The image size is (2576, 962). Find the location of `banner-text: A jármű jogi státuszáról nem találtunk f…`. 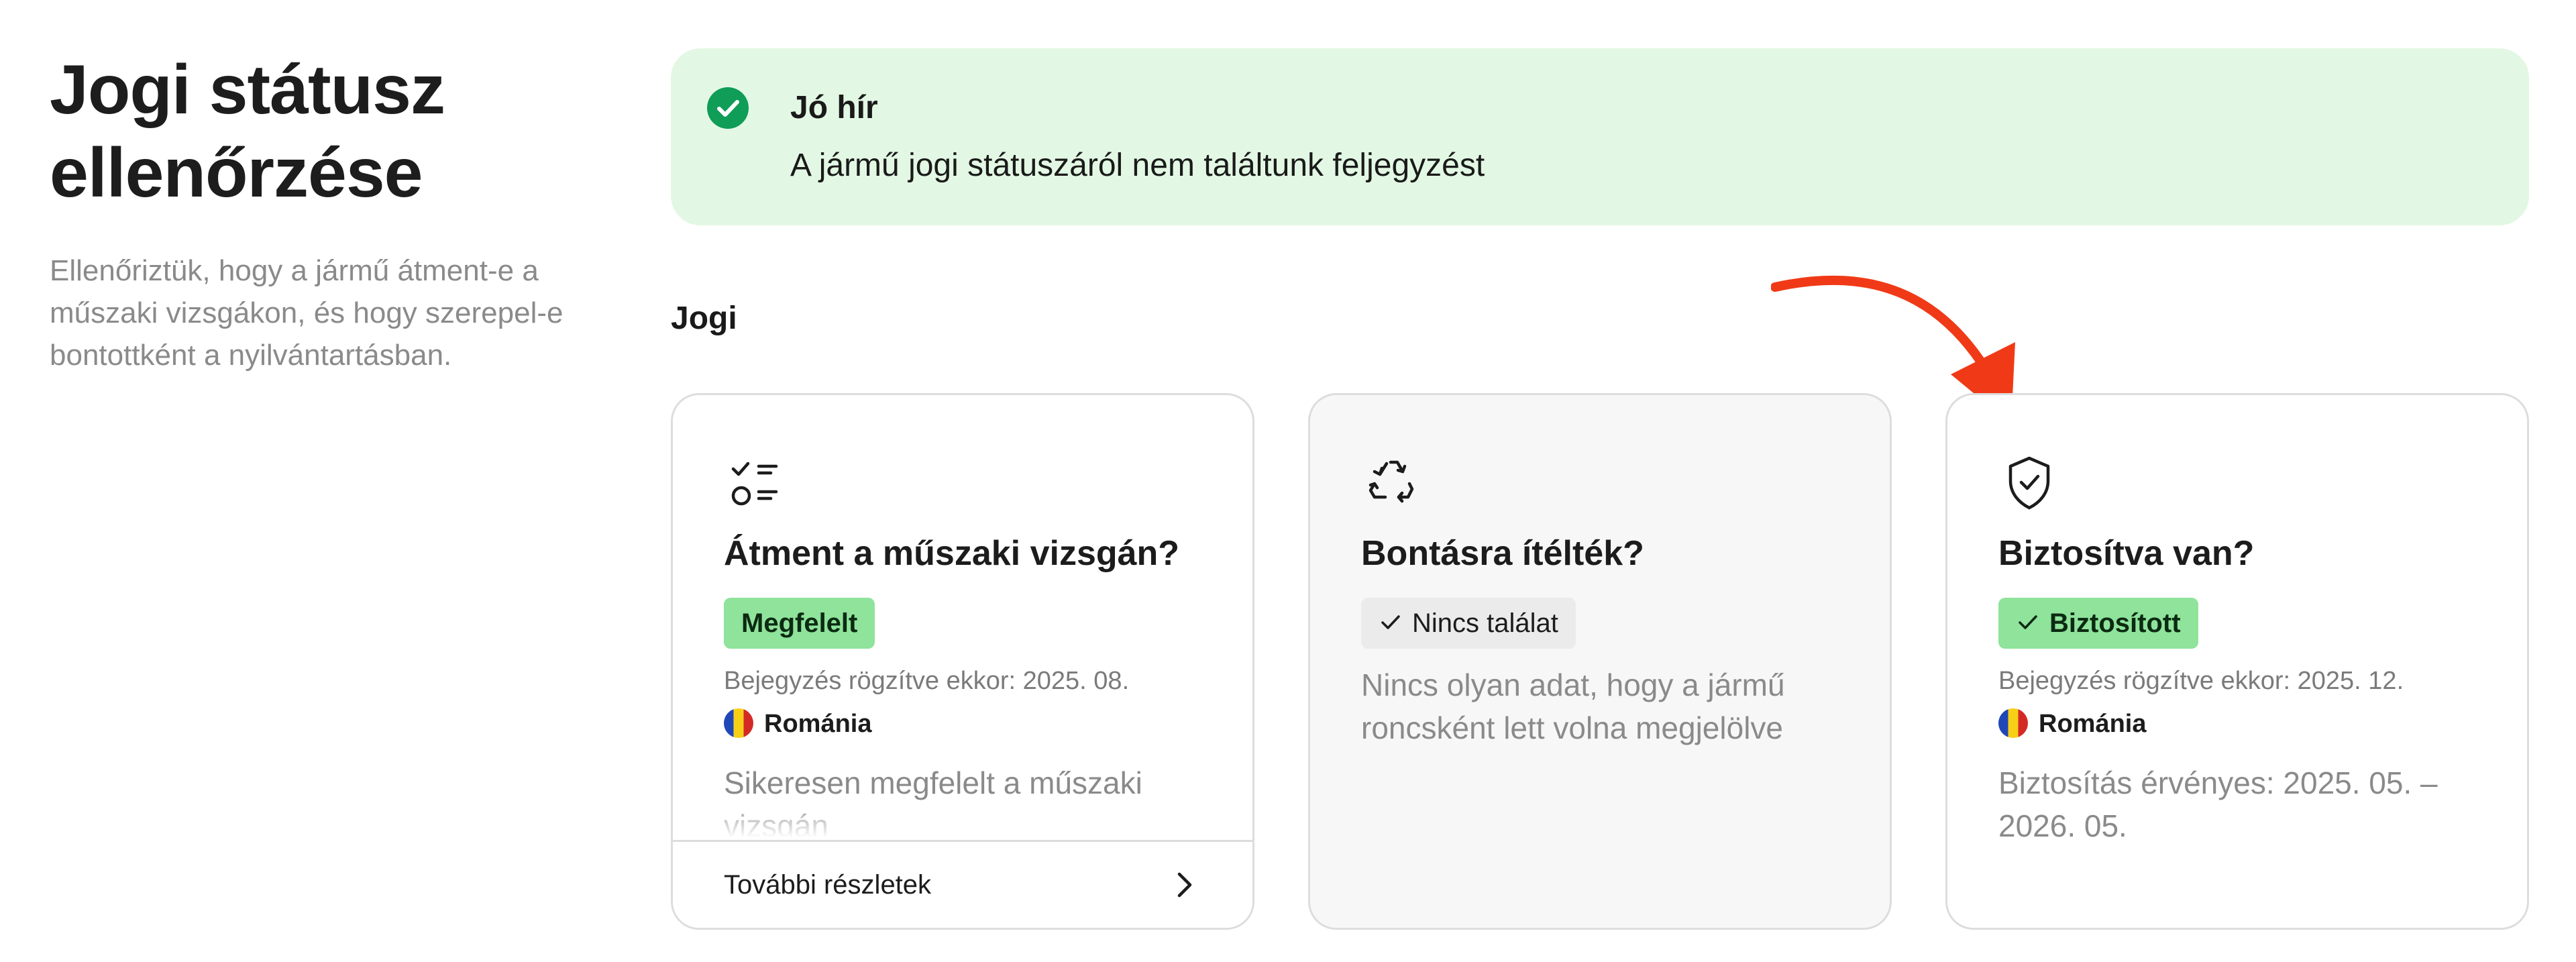

banner-text: A jármű jogi státuszáról nem találtunk f… is located at coordinates (1137, 165).